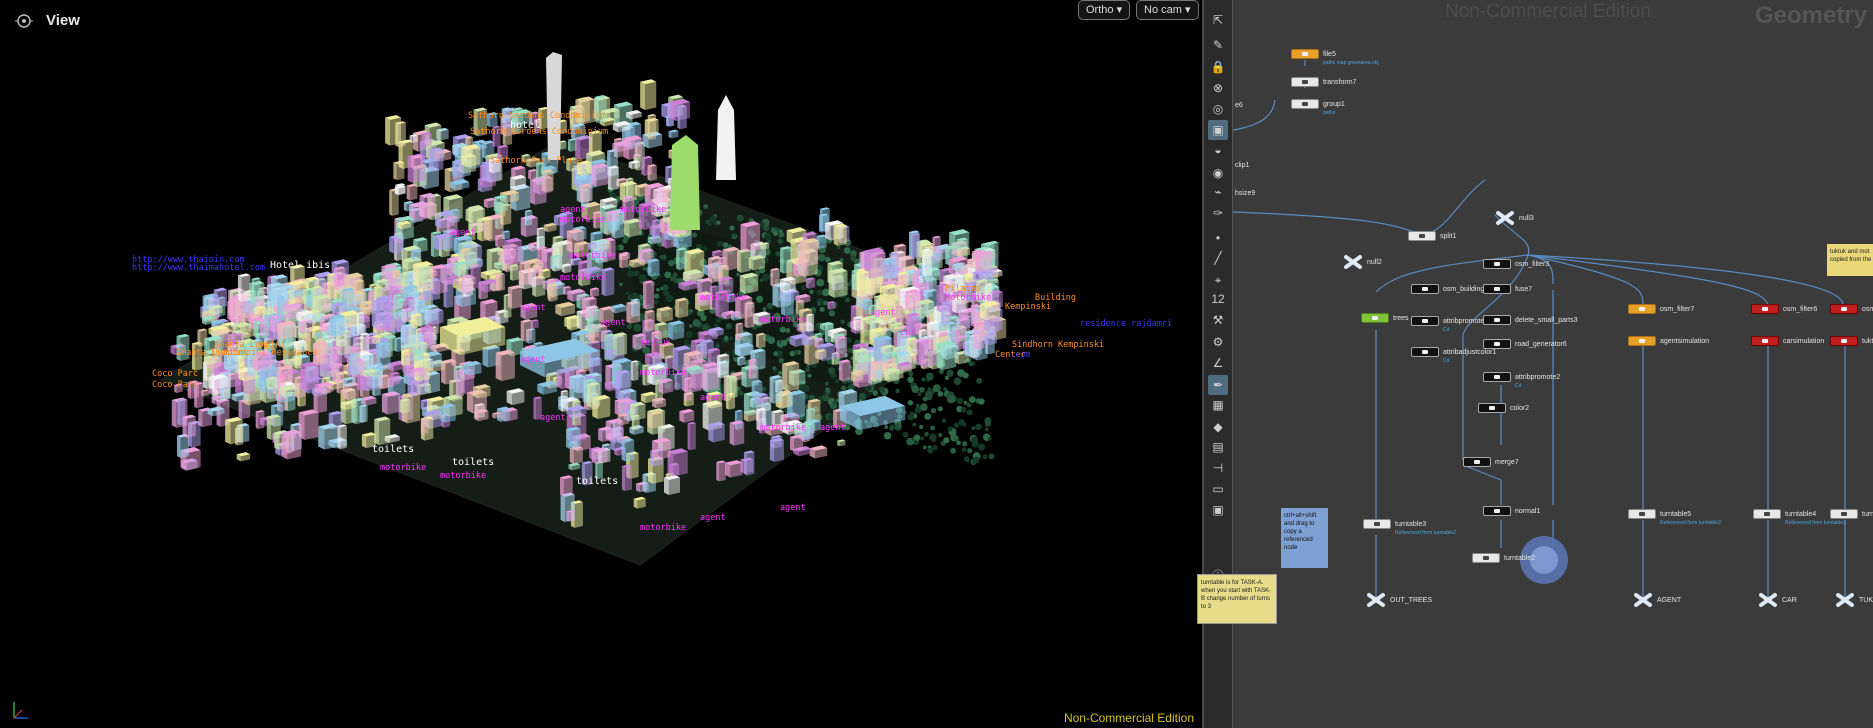 The image size is (1873, 728). What do you see at coordinates (1451, 289) in the screenshot?
I see `node-osm-buildings1: osm_buildings1` at bounding box center [1451, 289].